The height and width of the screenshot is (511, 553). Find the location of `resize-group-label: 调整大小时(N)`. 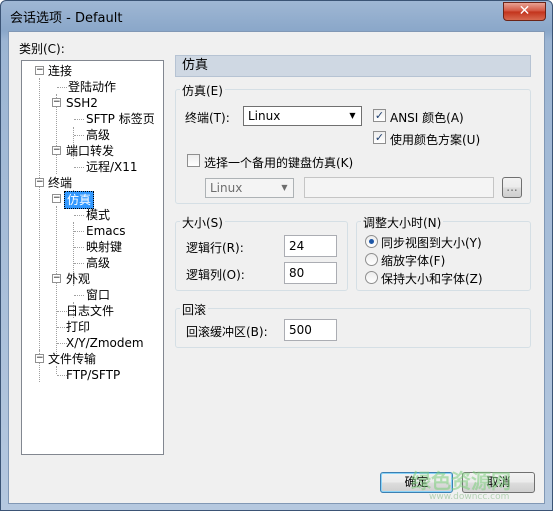

resize-group-label: 调整大小时(N) is located at coordinates (402, 222).